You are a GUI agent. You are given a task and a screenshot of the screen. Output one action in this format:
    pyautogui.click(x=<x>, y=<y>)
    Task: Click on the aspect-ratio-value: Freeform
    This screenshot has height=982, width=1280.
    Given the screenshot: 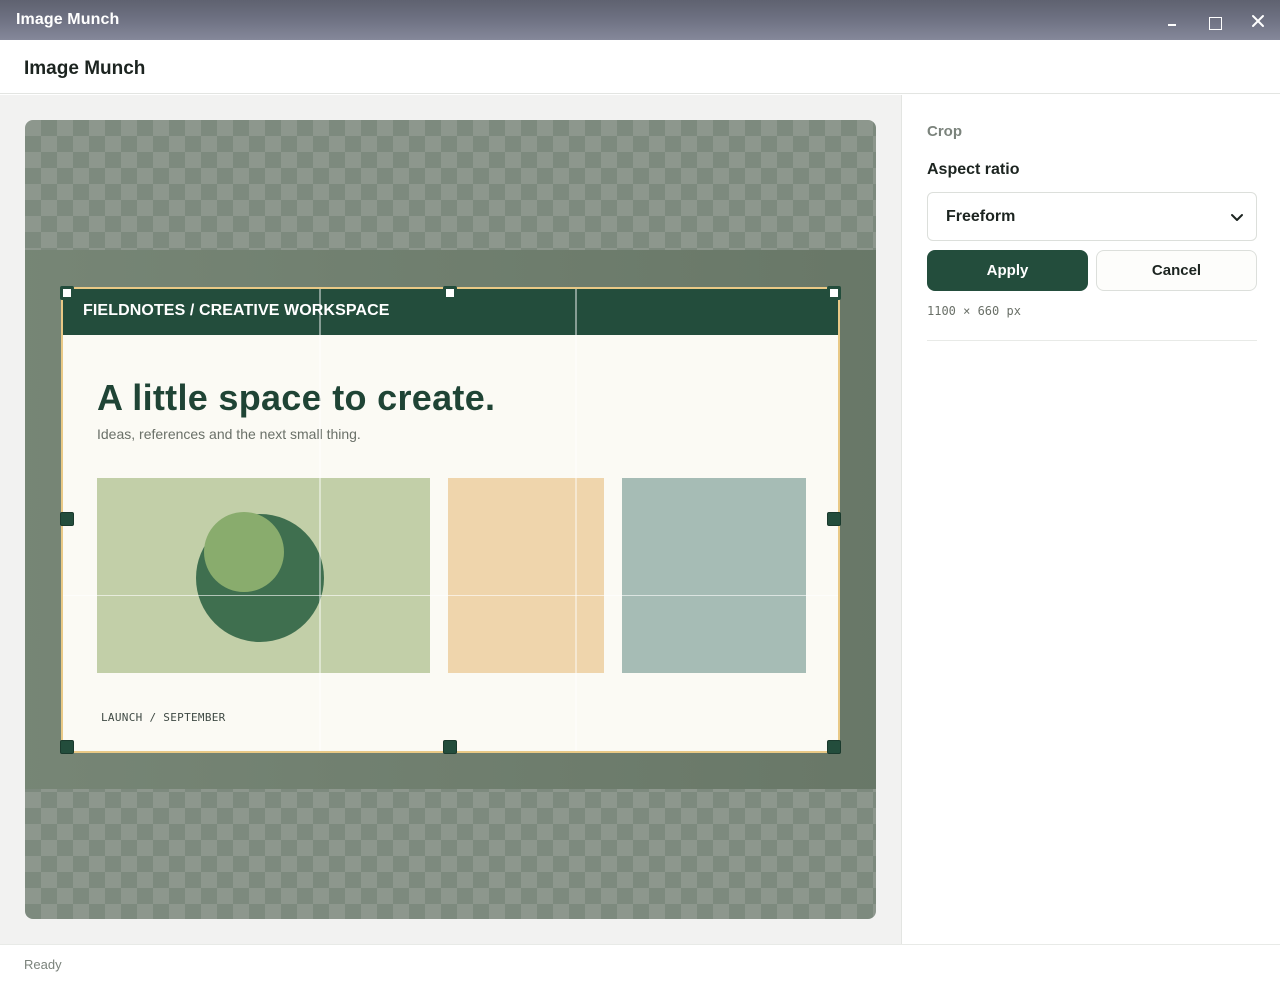 What is the action you would take?
    pyautogui.click(x=981, y=216)
    